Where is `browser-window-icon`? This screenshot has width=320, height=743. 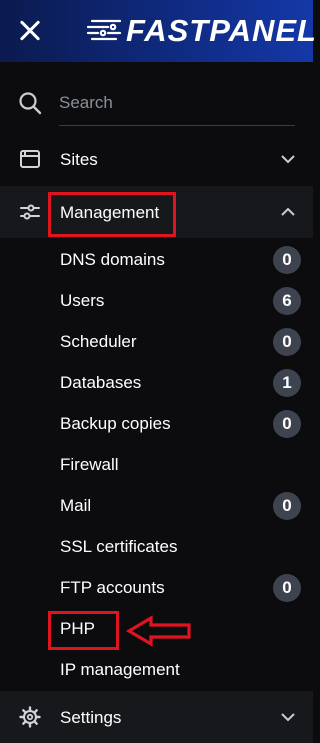
browser-window-icon is located at coordinates (30, 159).